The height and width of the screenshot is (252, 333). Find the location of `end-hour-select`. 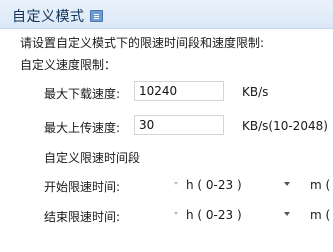

end-hour-select is located at coordinates (158, 214).